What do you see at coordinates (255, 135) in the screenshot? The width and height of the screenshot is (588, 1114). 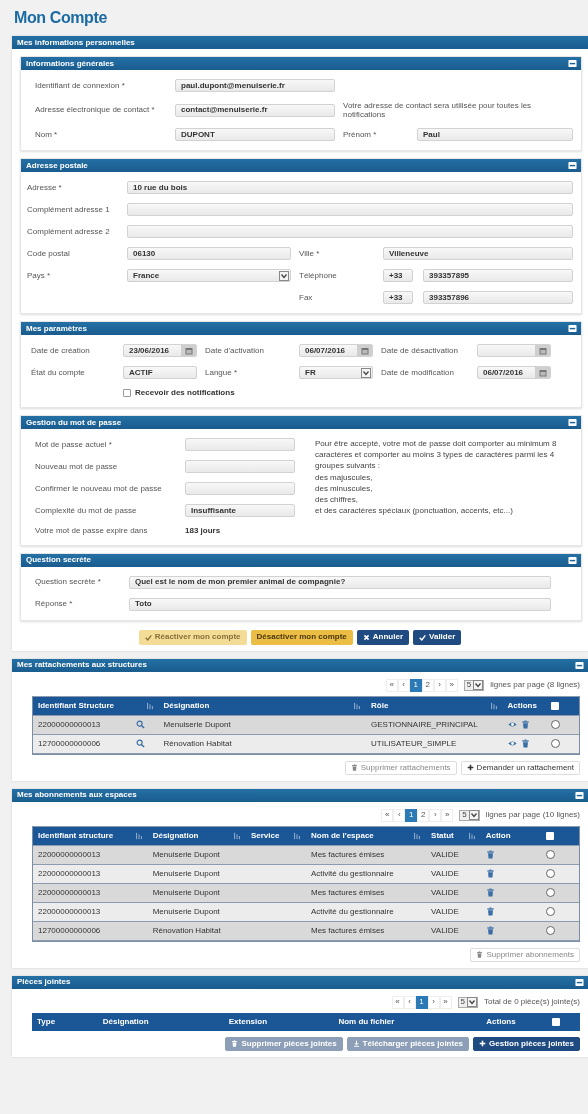 I see `text-field: DUPONT` at bounding box center [255, 135].